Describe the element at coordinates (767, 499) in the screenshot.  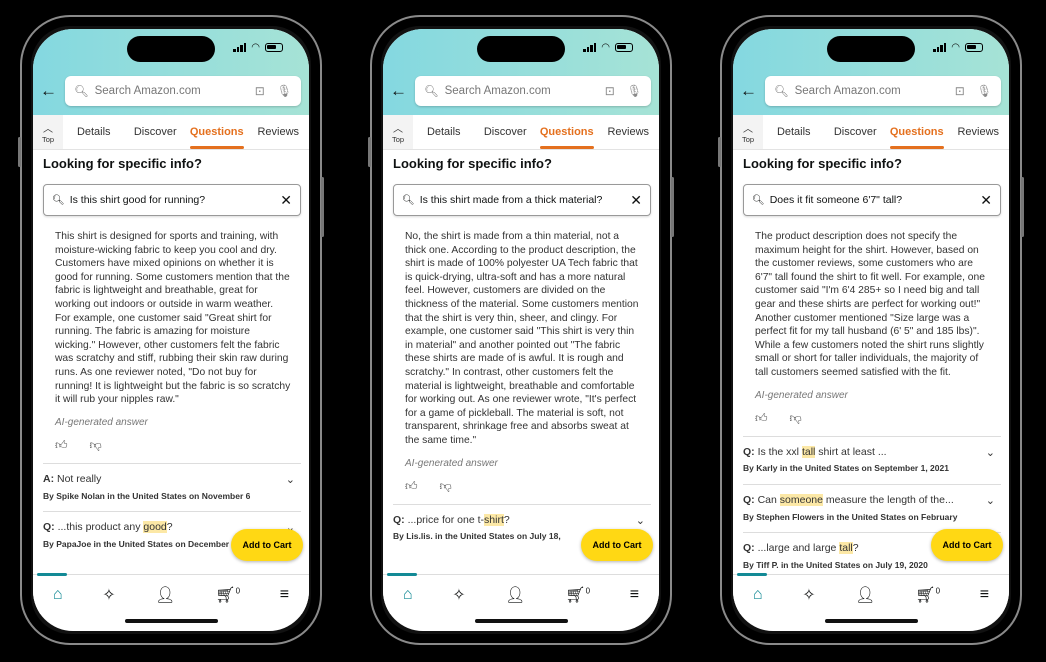
I see `qa-text: Can` at that location.